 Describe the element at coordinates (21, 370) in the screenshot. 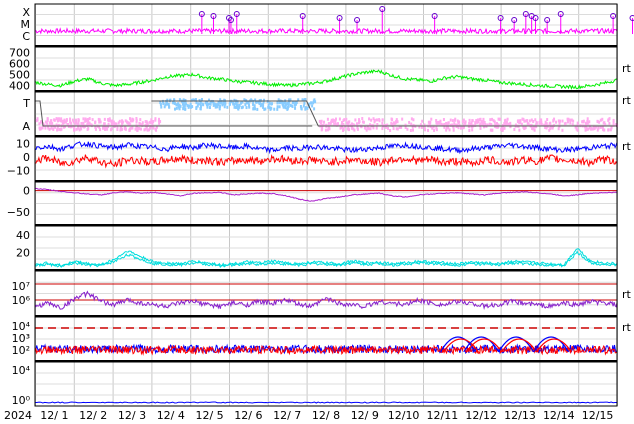

I see `bottom-tick-0: 10⁴` at that location.